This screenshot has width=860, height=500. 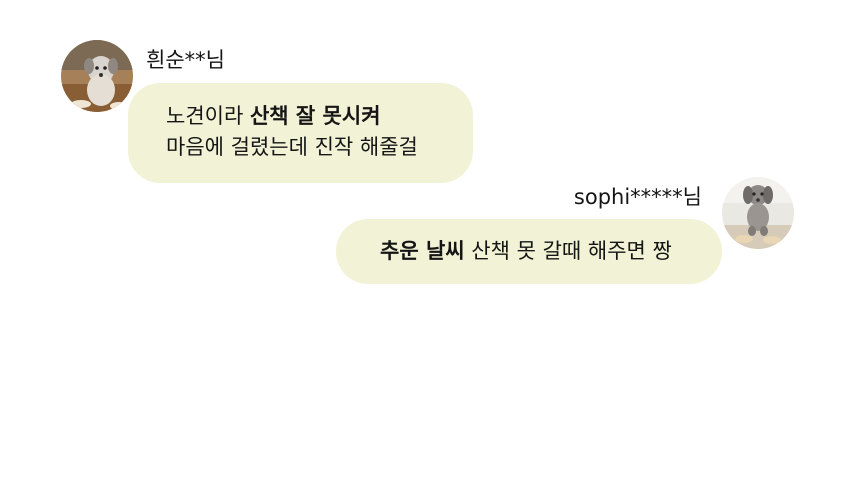 I want to click on username-label: sophi*****님, so click(x=637, y=197).